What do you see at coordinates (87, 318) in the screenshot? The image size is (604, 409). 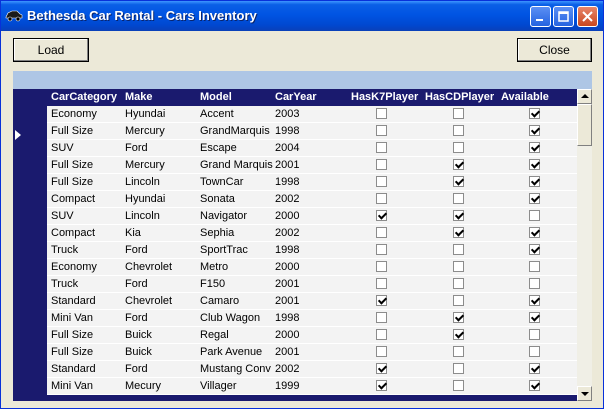 I see `cell-category: Mini Van` at bounding box center [87, 318].